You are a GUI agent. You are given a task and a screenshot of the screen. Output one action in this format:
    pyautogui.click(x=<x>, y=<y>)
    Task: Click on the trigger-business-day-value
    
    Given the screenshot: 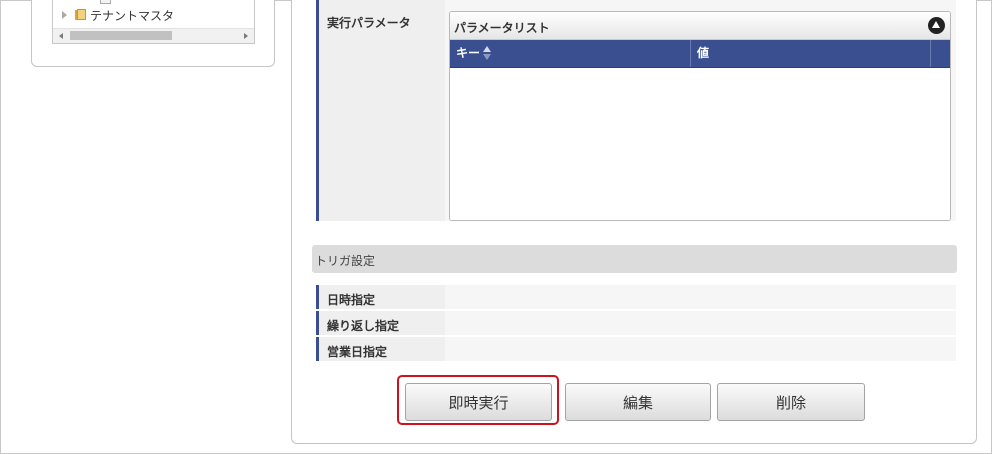 What is the action you would take?
    pyautogui.click(x=700, y=349)
    